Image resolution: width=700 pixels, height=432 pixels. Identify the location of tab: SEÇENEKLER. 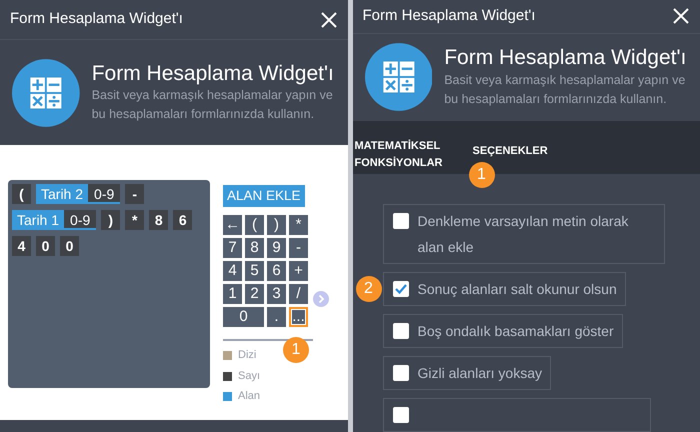
(510, 151).